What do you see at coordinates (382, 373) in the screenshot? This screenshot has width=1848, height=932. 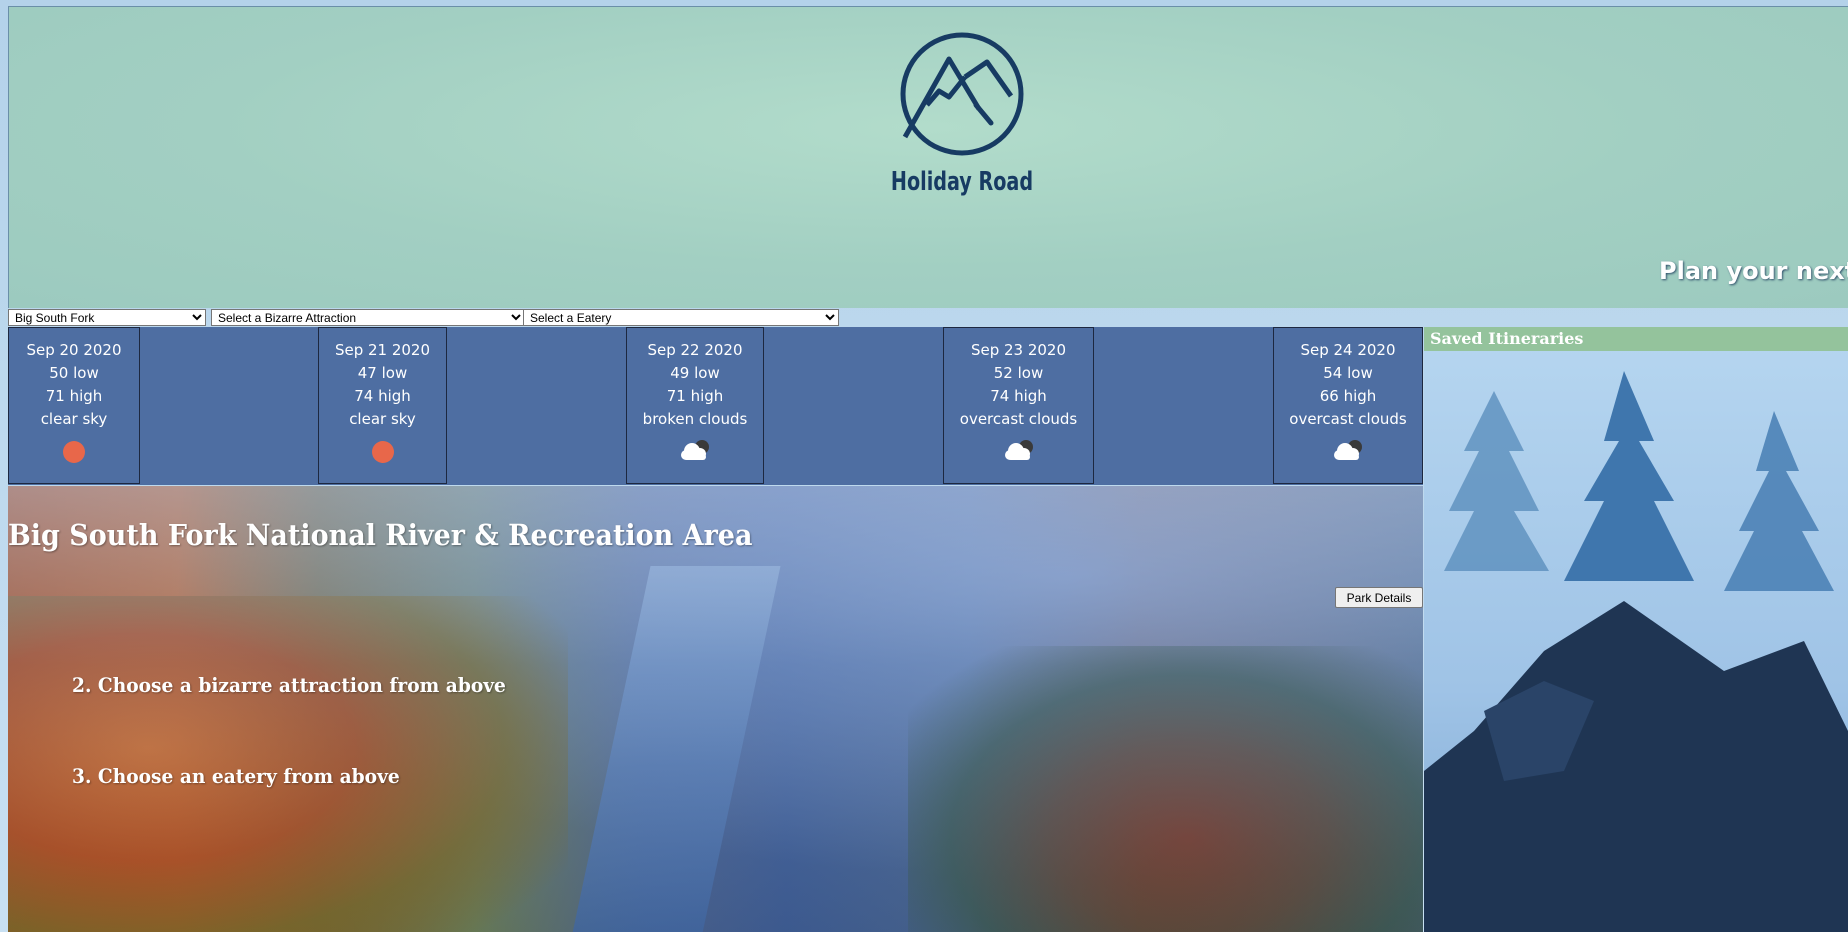 I see `forecast-low: 47 low` at bounding box center [382, 373].